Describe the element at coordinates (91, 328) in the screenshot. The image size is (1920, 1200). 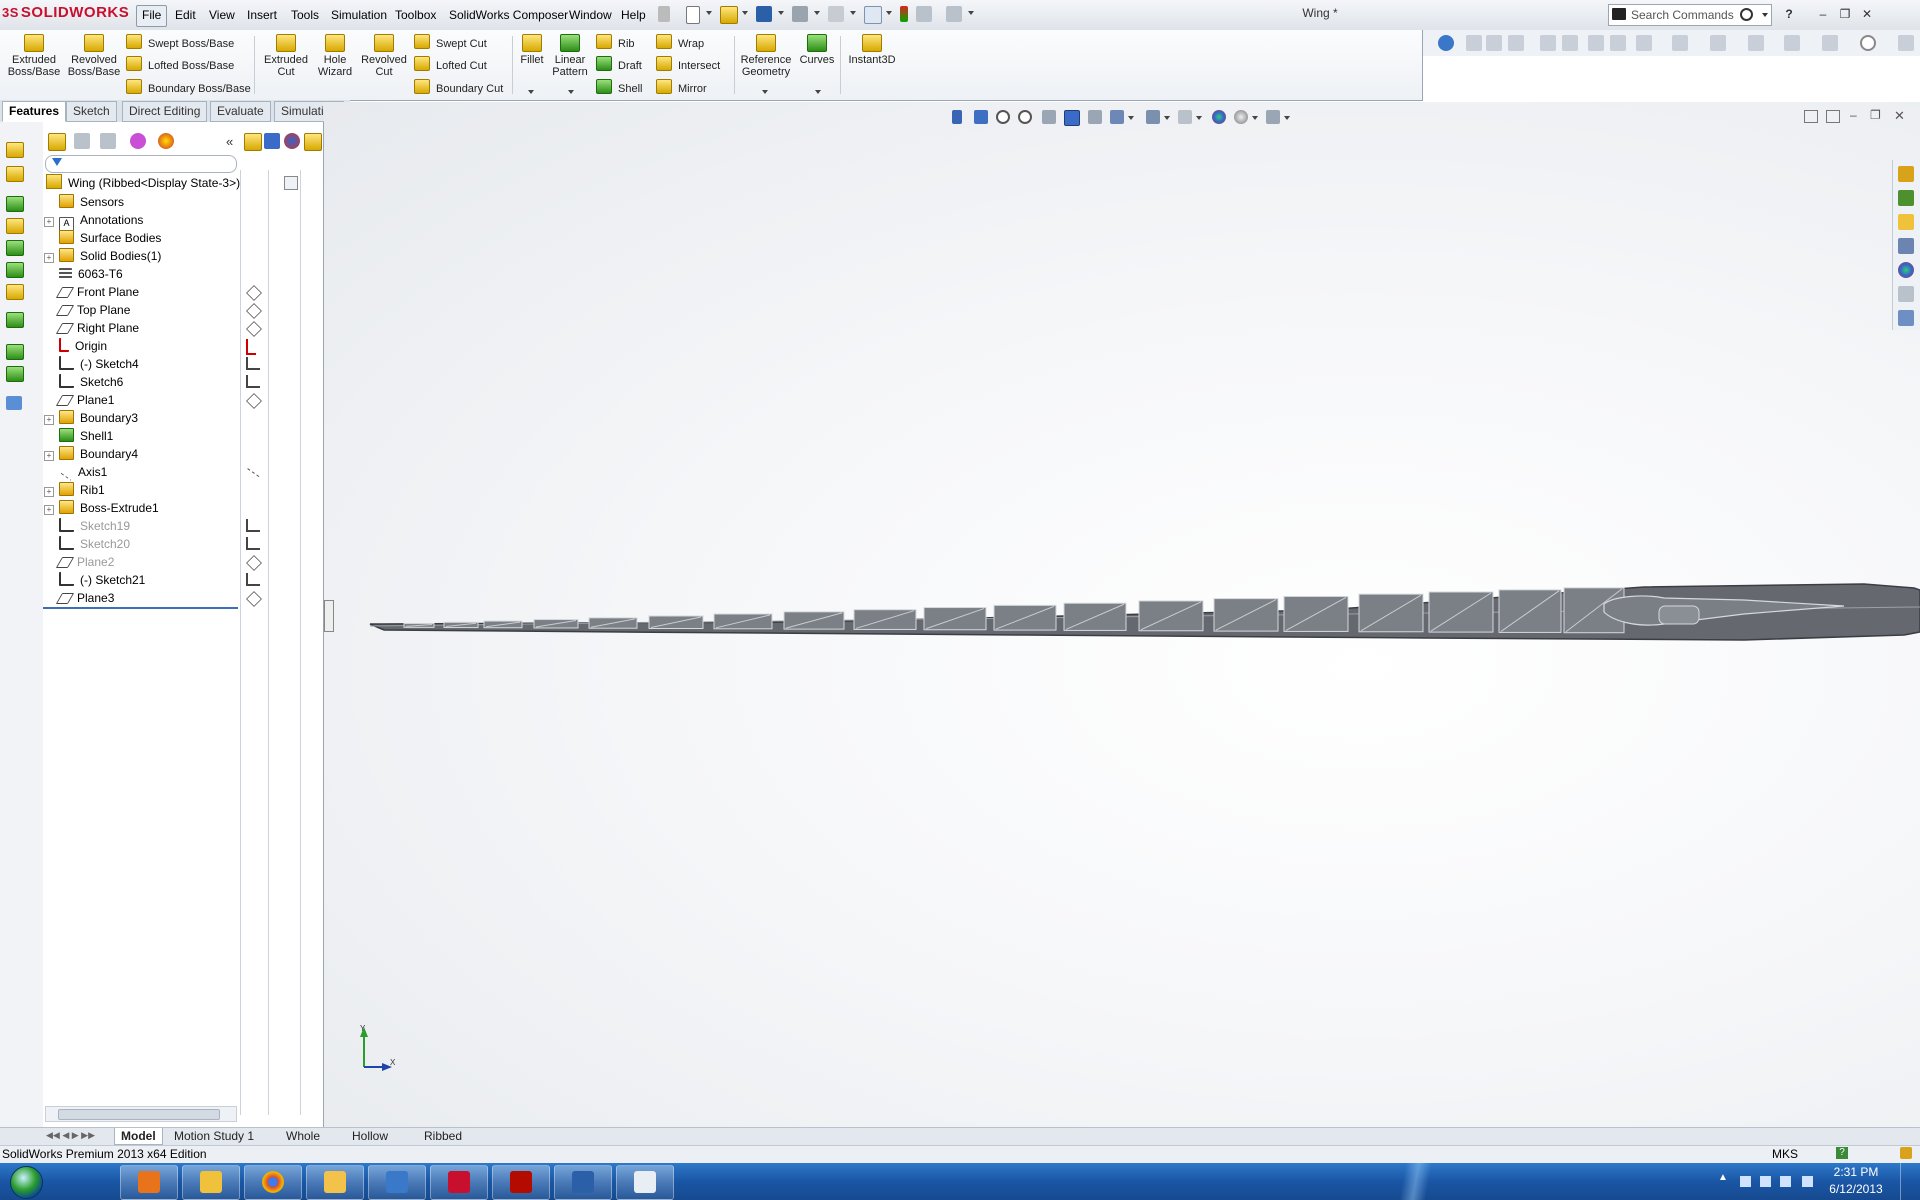
I see `feature-tree-item: Right Plane` at that location.